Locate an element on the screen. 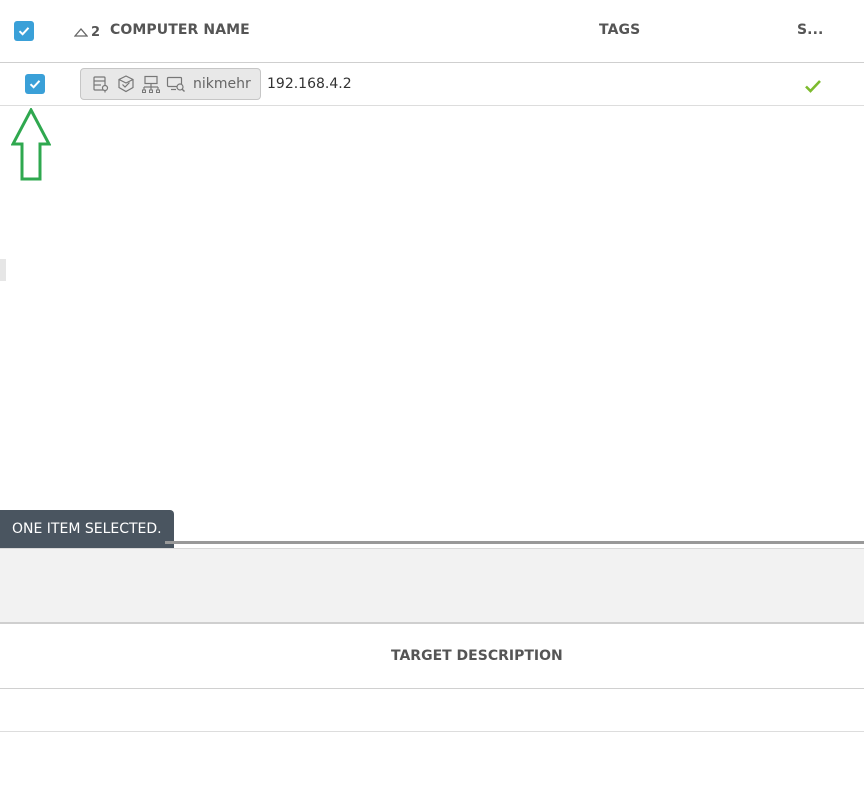 This screenshot has width=864, height=807. package-check-icon is located at coordinates (126, 84).